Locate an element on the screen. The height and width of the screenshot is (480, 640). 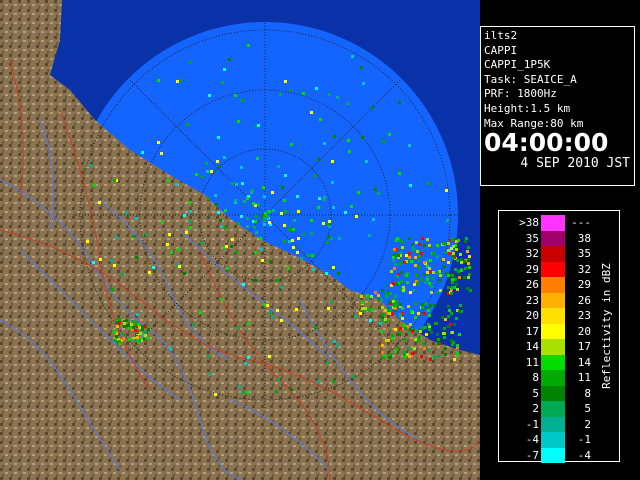
legend-swatch is located at coordinates (553, 269).